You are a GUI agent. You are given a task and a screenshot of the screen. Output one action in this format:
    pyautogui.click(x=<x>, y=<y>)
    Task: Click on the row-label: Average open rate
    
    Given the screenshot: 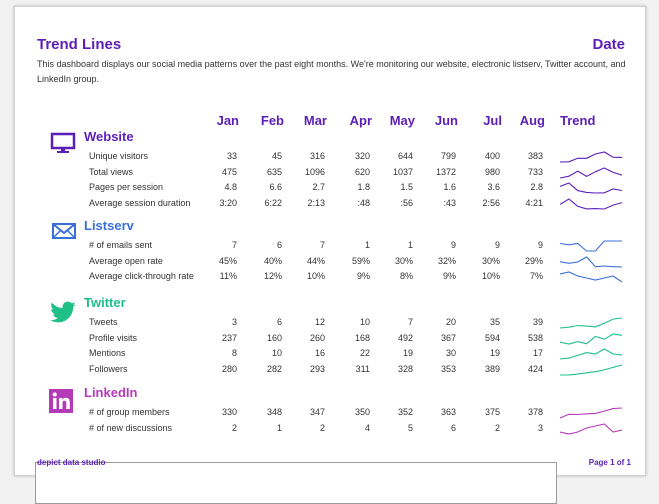 What is the action you would take?
    pyautogui.click(x=126, y=260)
    